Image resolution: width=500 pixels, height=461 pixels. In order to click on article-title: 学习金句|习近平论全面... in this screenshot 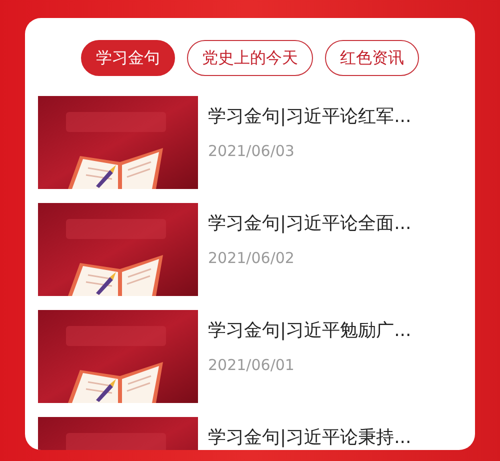, I will do `click(310, 223)`.